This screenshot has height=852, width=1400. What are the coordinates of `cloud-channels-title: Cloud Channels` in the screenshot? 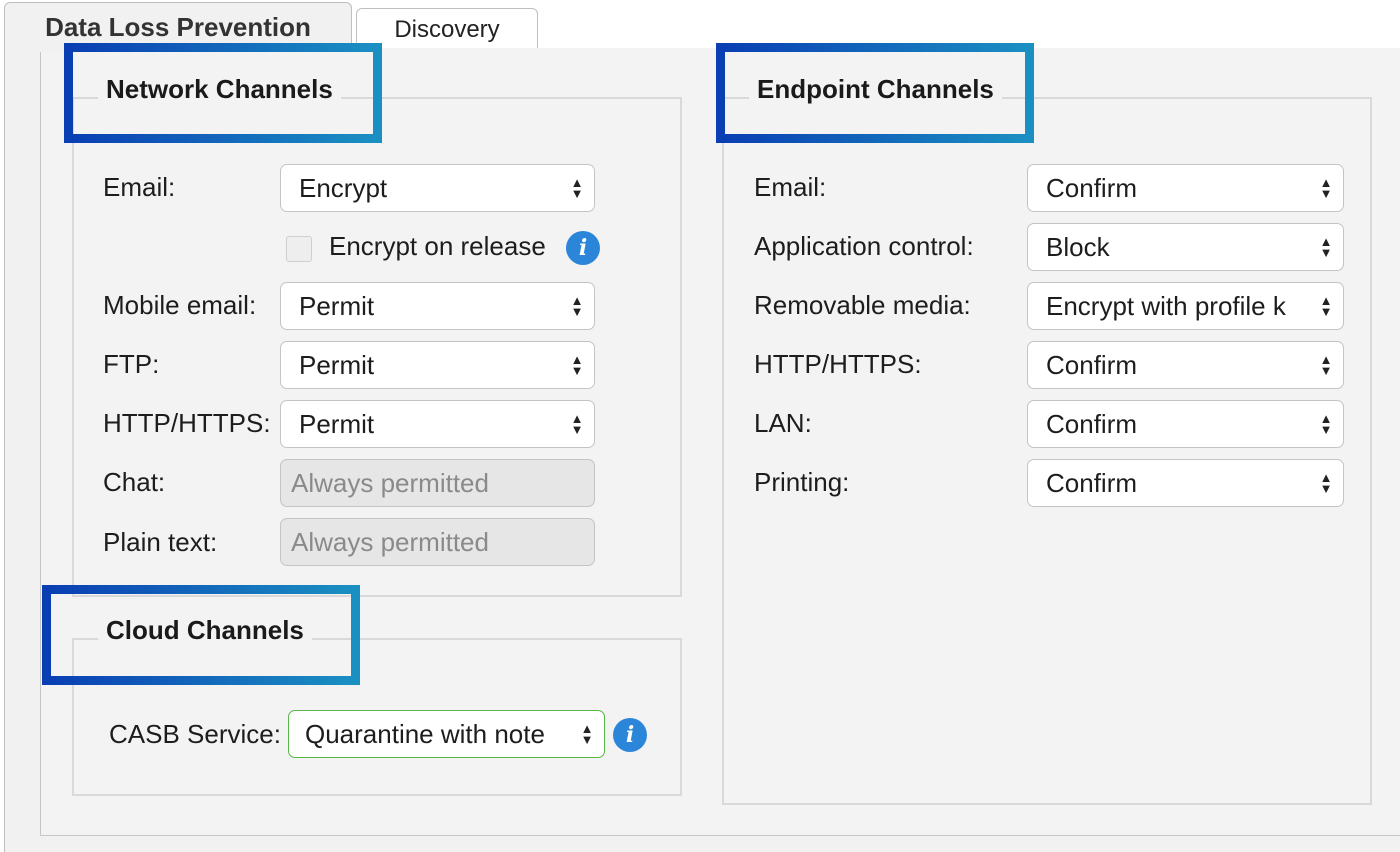 It's located at (205, 630).